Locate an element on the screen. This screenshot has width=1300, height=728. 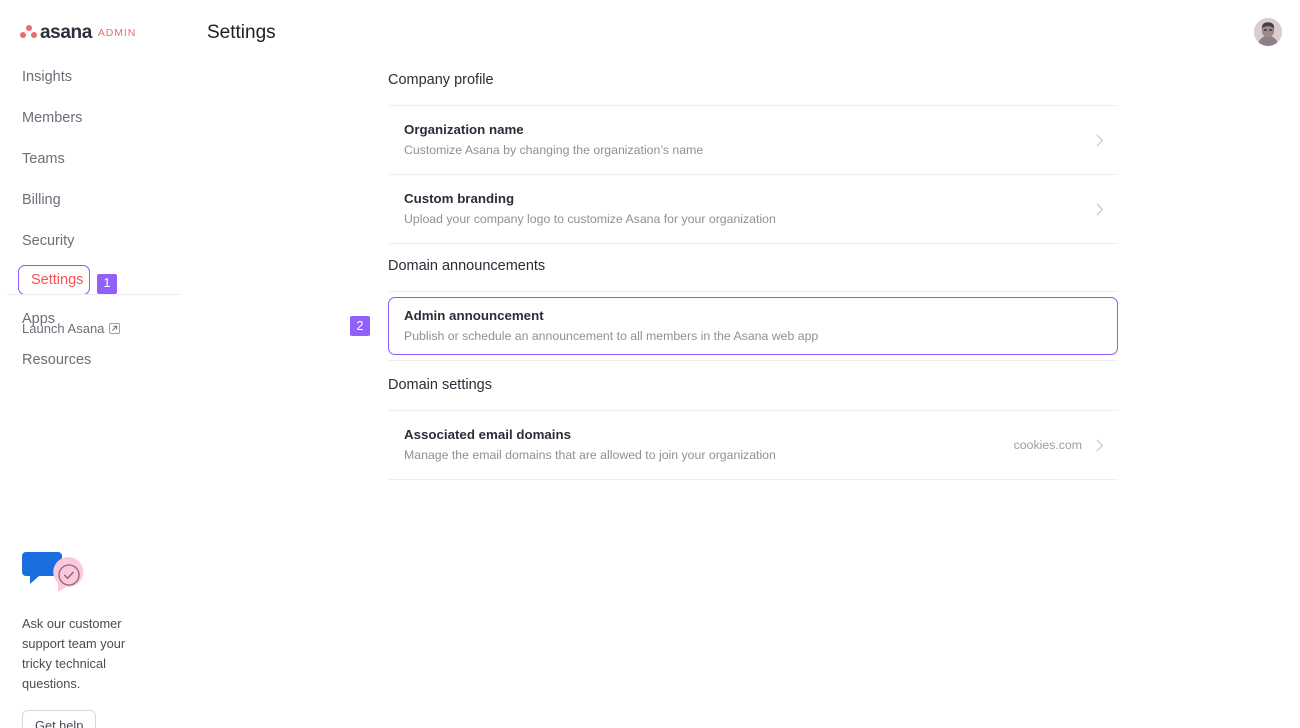
avatar is located at coordinates (1268, 32).